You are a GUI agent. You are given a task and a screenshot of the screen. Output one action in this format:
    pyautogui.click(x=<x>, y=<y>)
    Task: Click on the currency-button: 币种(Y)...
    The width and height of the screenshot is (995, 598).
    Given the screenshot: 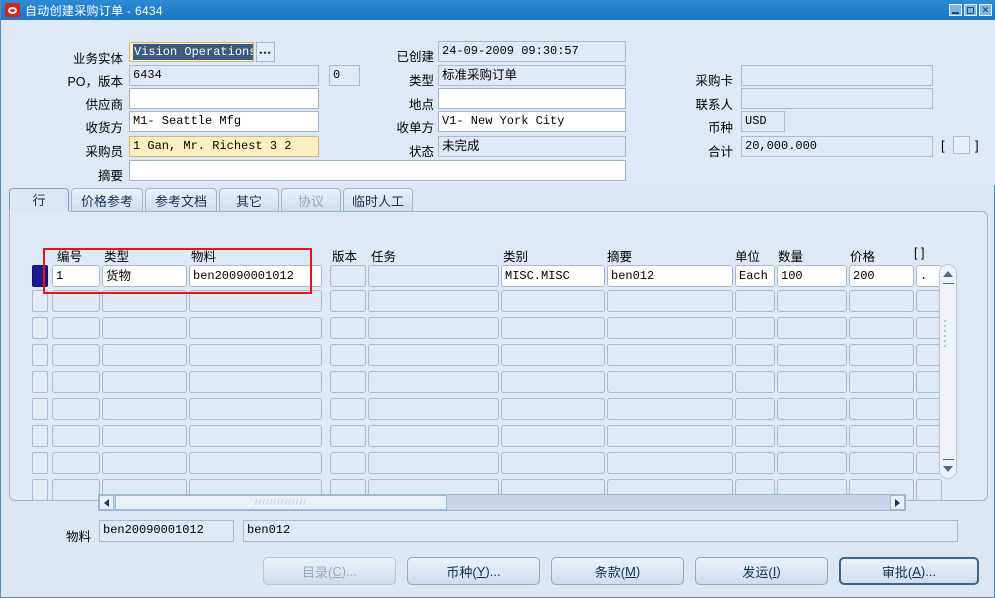 What is the action you would take?
    pyautogui.click(x=473, y=571)
    